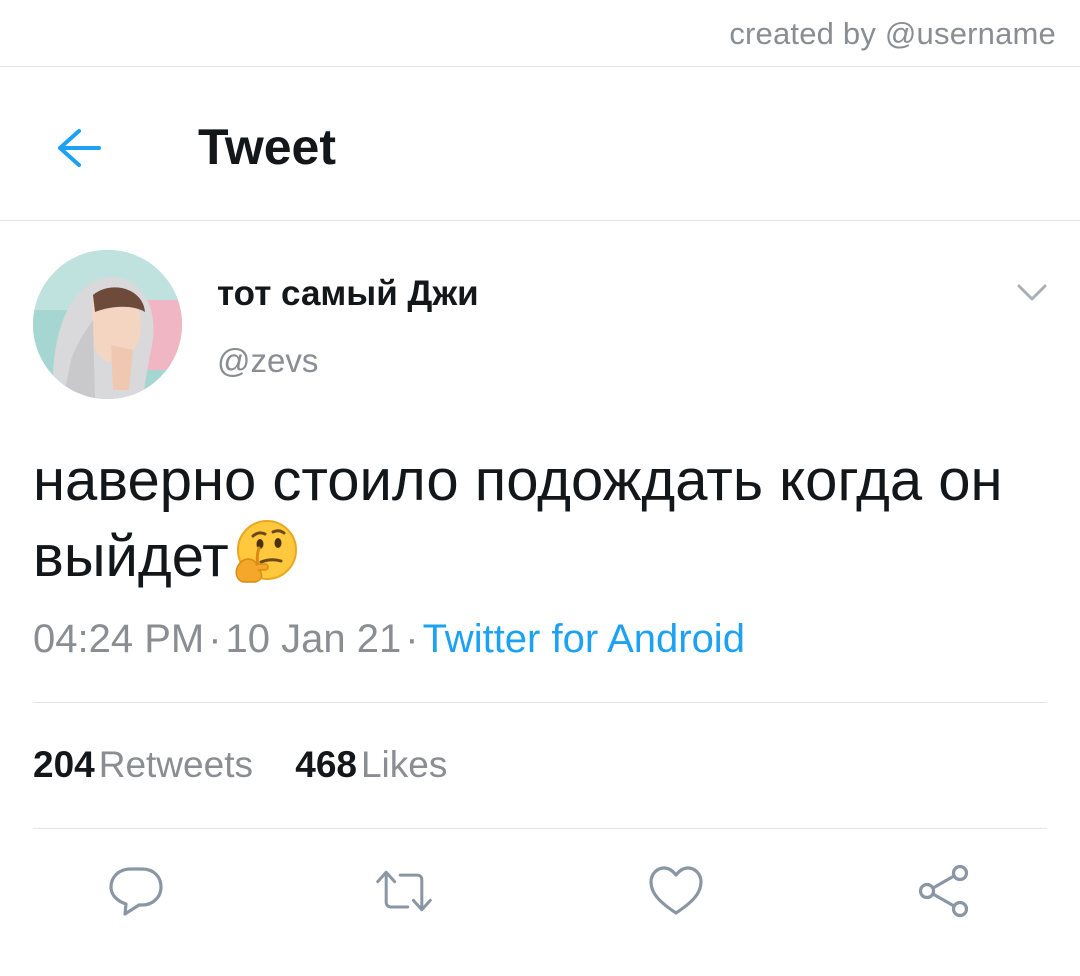  I want to click on top-divider, so click(540, 66).